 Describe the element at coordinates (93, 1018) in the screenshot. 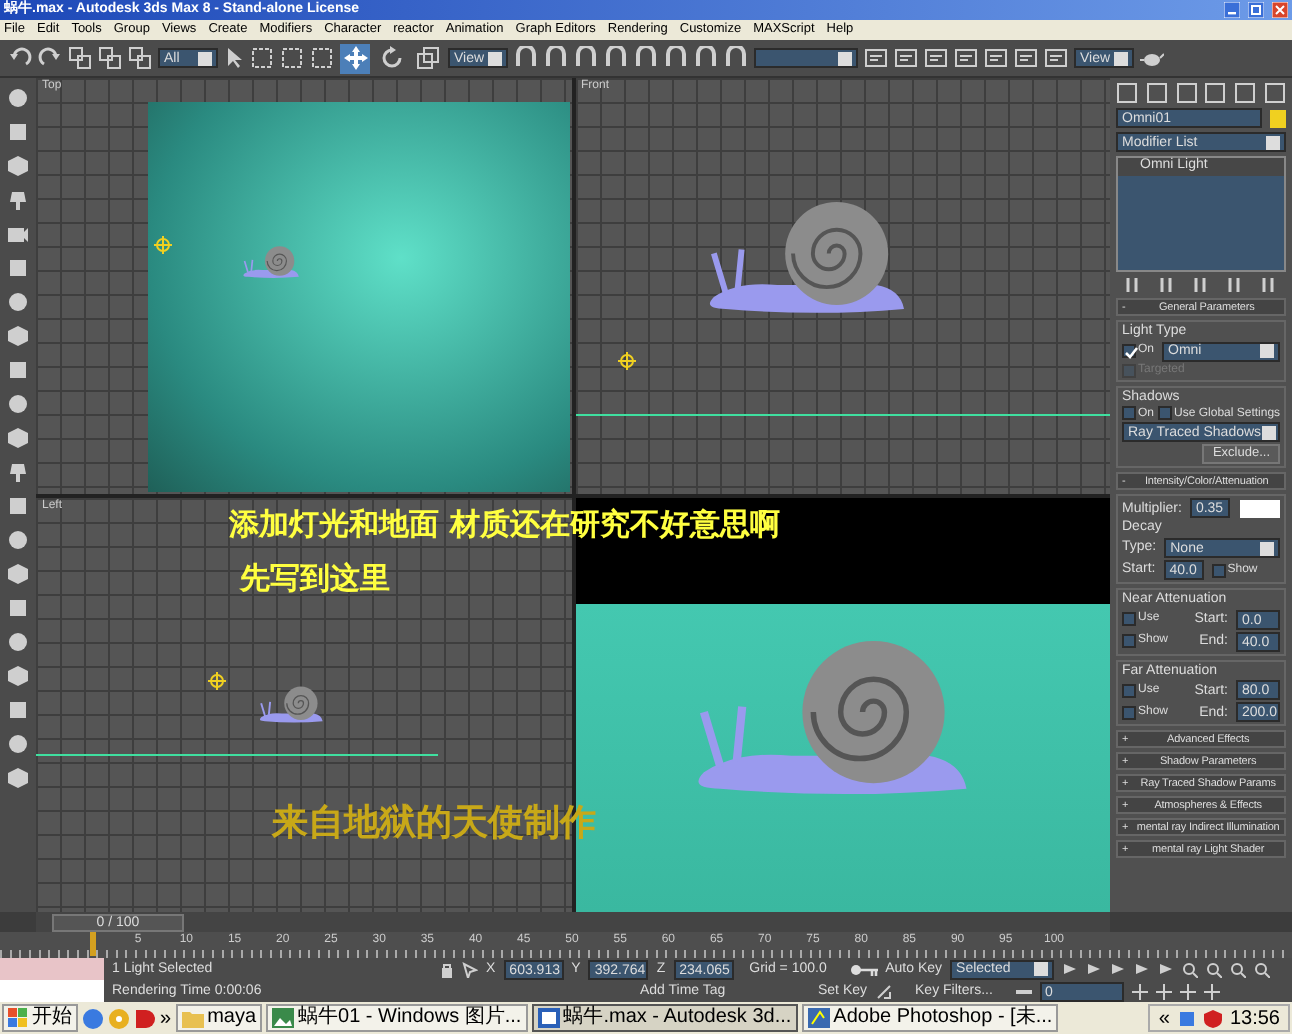

I see `globe-icon` at that location.